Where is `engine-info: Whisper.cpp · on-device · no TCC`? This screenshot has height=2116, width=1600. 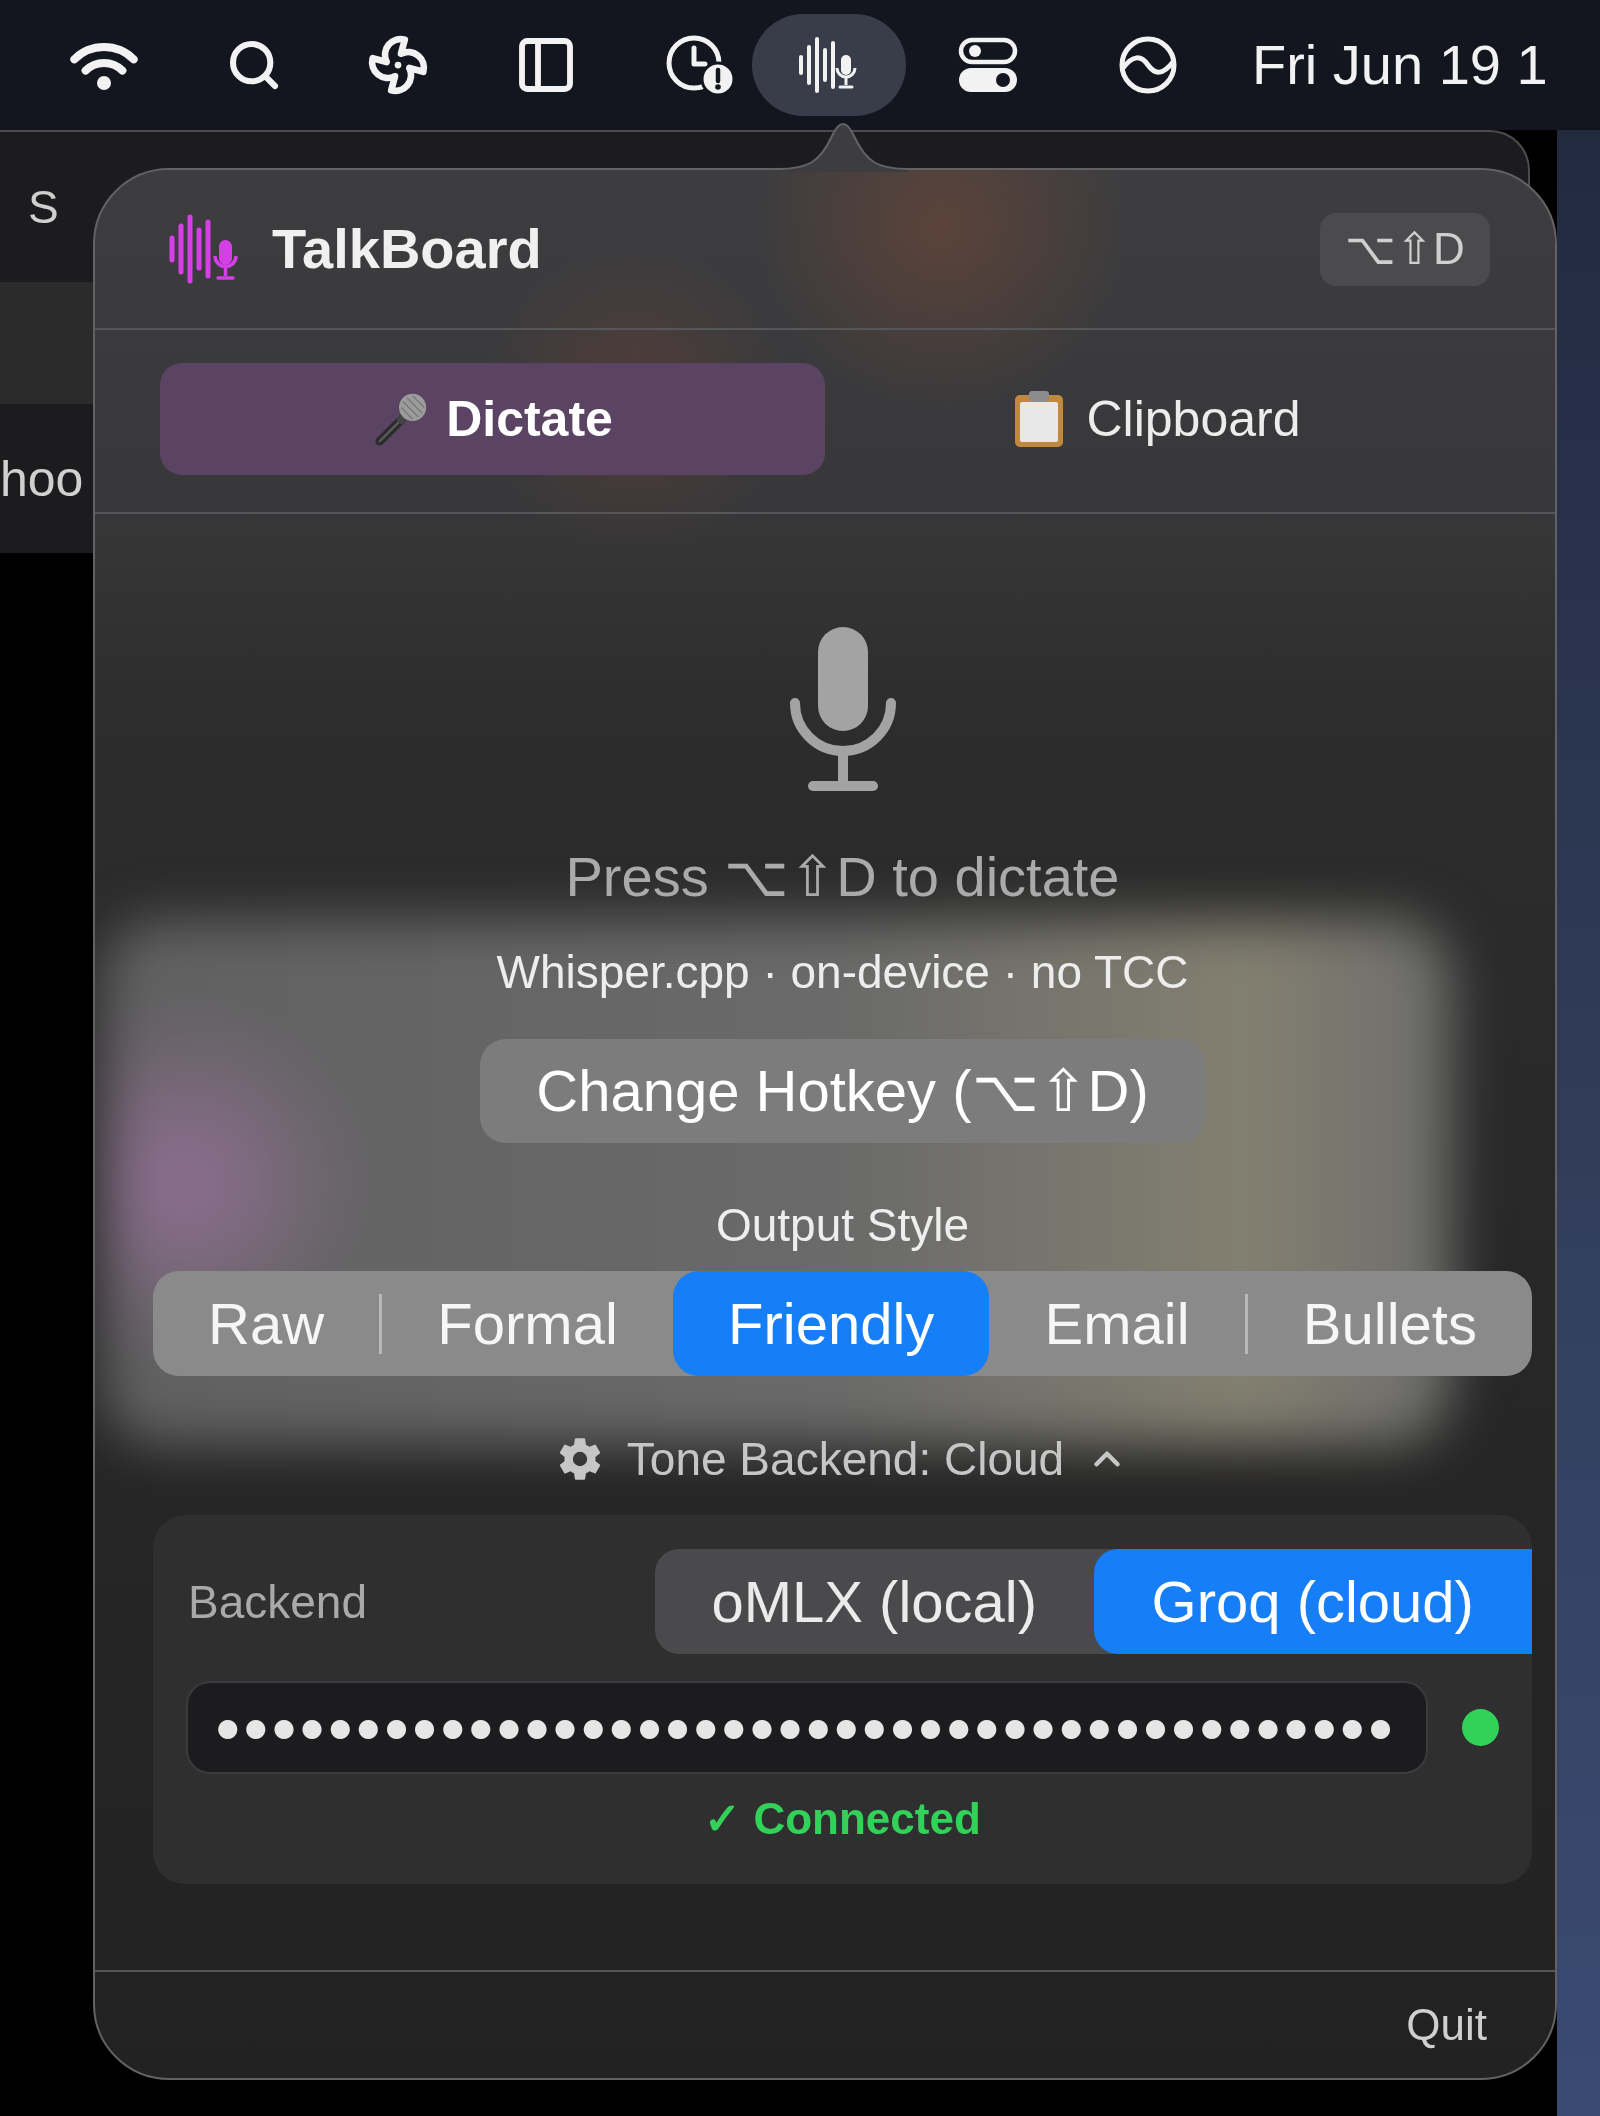 engine-info: Whisper.cpp · on-device · no TCC is located at coordinates (842, 972).